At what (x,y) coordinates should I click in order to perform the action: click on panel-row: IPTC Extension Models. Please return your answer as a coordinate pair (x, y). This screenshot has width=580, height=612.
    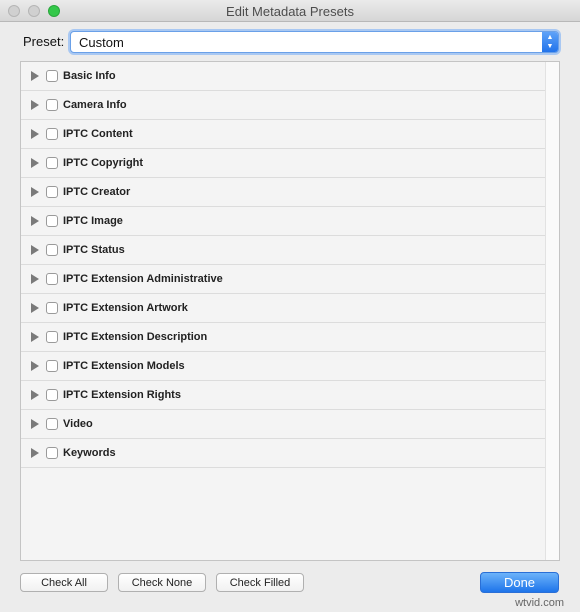
    Looking at the image, I should click on (283, 366).